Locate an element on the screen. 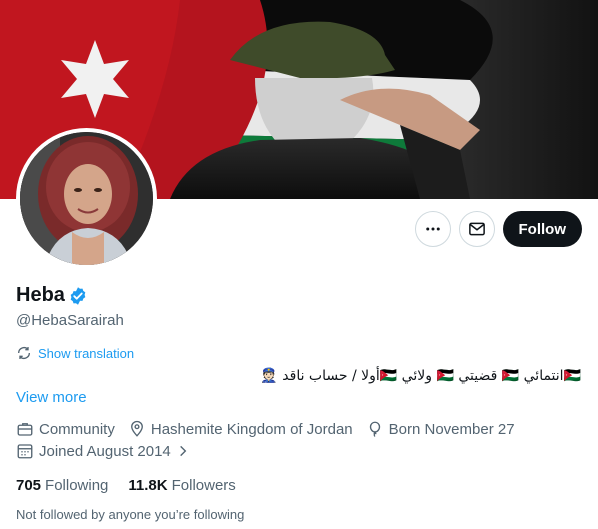 Image resolution: width=598 pixels, height=529 pixels. display-name: Heba is located at coordinates (40, 295).